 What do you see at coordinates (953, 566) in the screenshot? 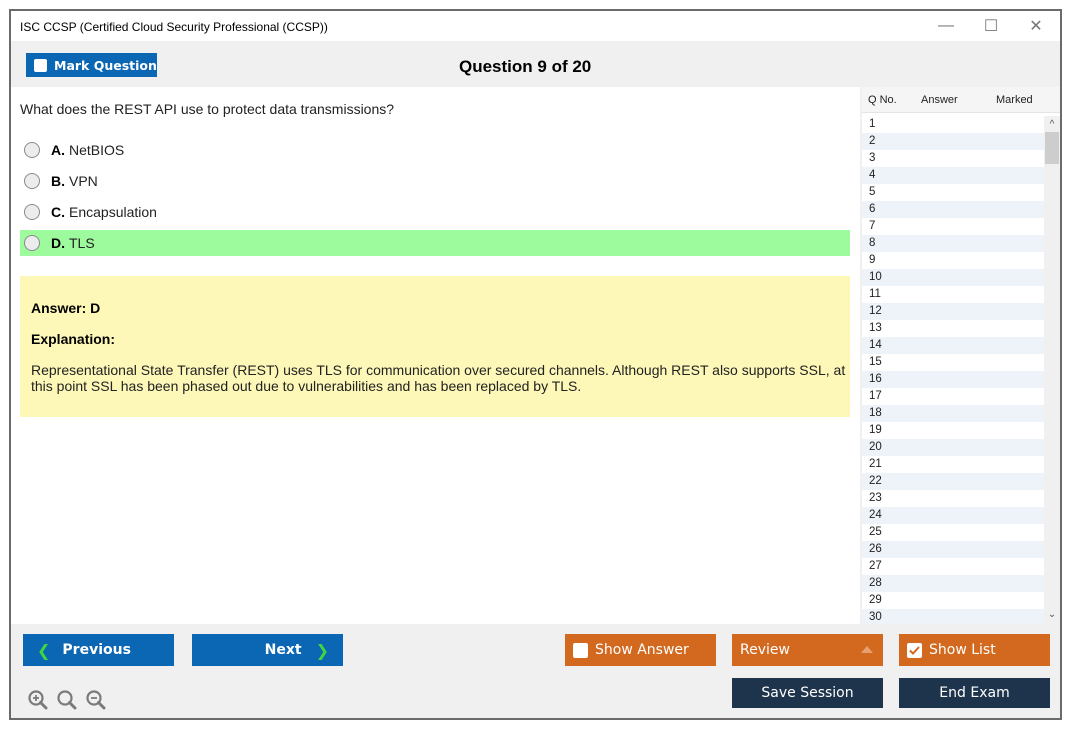
I see `question-list-row: 27` at bounding box center [953, 566].